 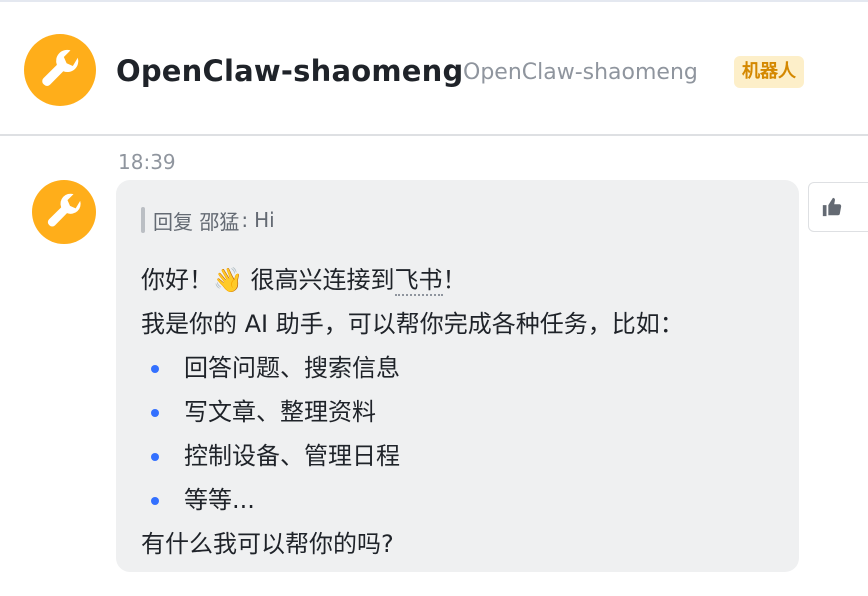 I want to click on reply-quote: 回复 邵猛 : Hi, so click(x=458, y=220).